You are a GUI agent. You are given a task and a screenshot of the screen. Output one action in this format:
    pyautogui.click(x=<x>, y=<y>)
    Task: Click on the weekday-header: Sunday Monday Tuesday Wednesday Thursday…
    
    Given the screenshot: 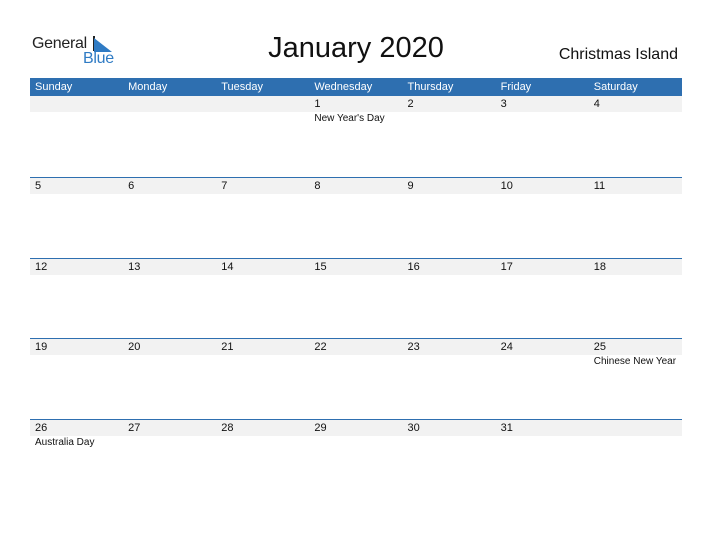 What is the action you would take?
    pyautogui.click(x=356, y=87)
    